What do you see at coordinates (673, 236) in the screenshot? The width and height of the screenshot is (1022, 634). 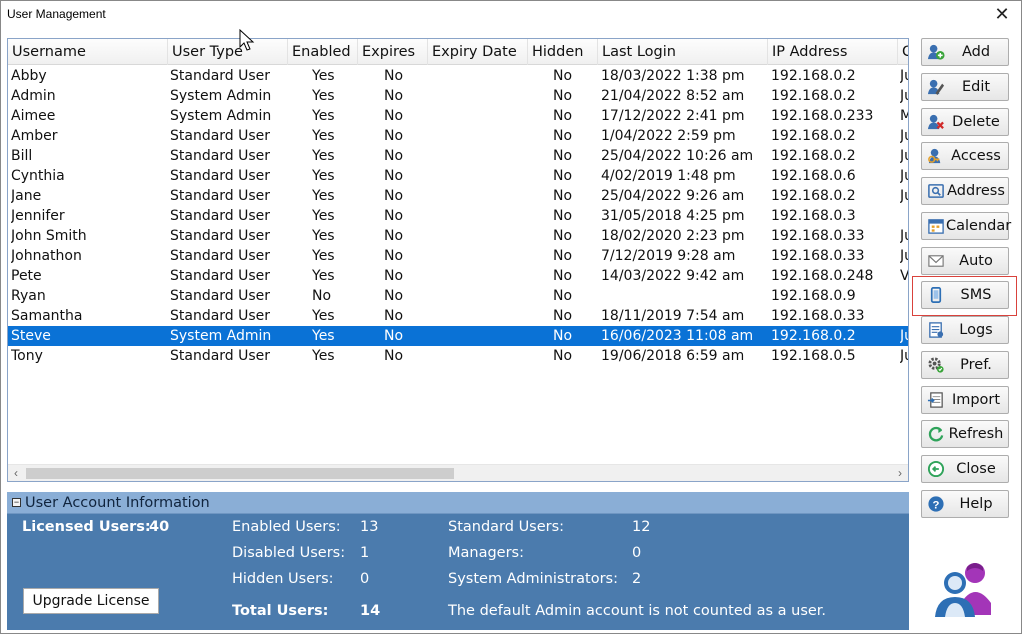 I see `cell-last-login: 18/02/2020 2:23 pm` at bounding box center [673, 236].